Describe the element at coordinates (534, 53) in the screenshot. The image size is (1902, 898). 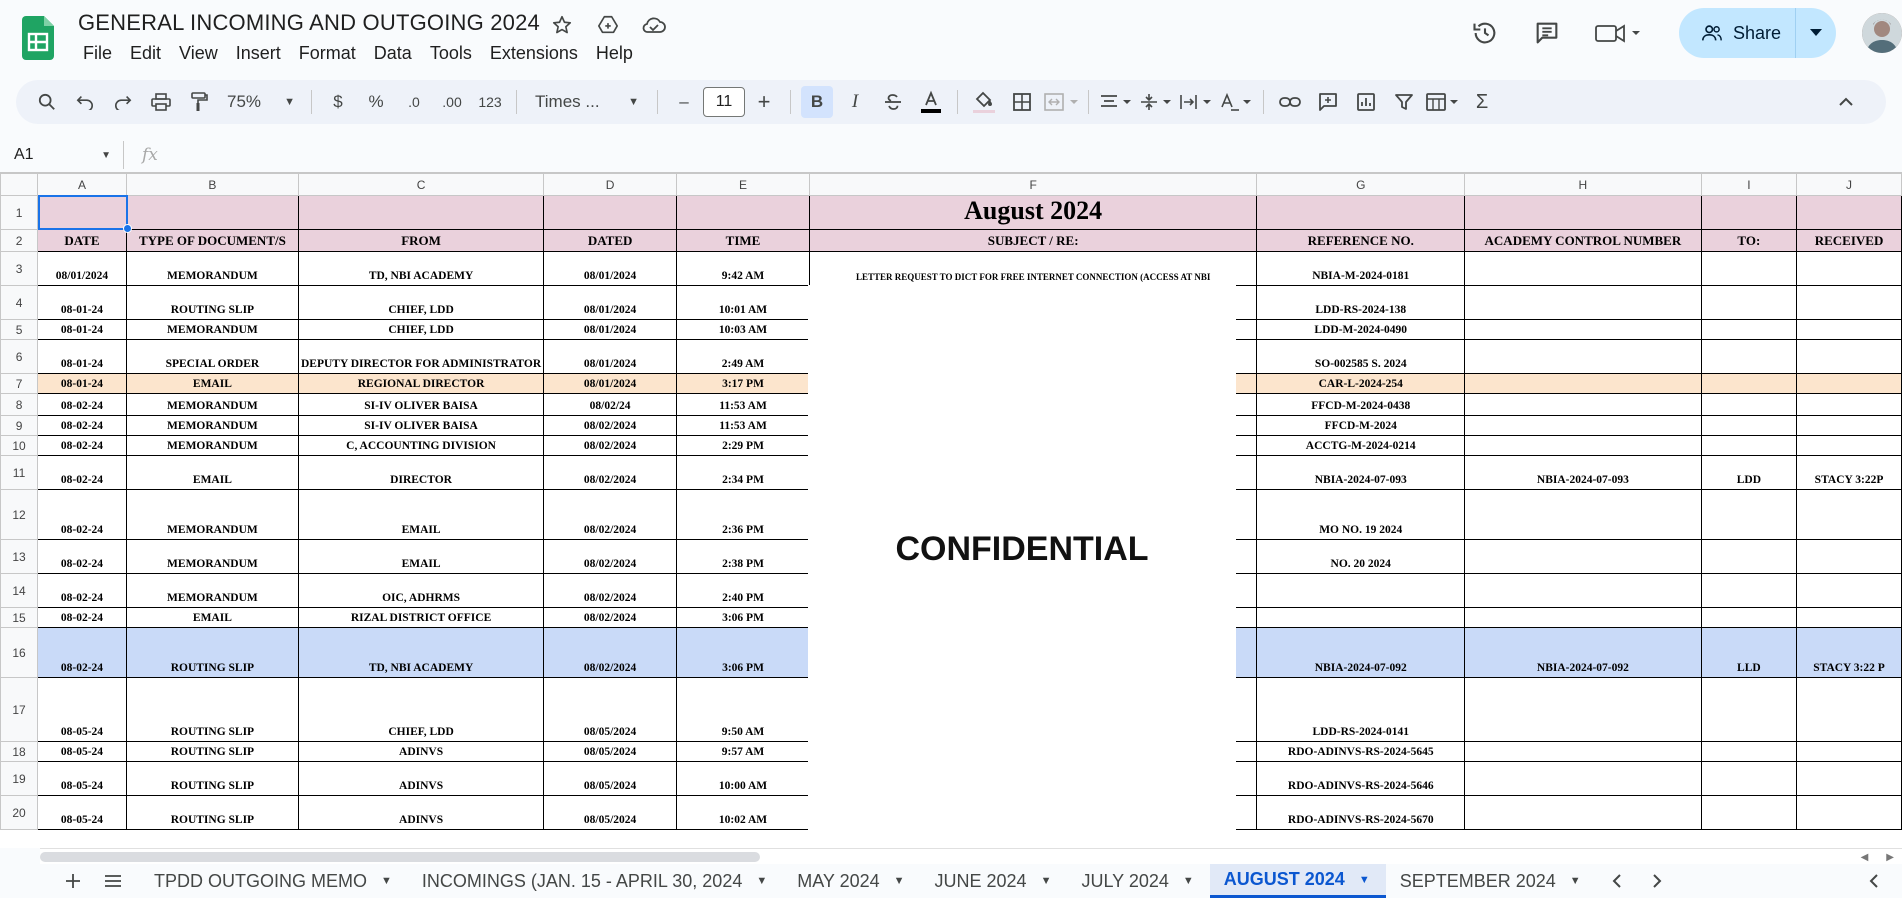
I see `menu-extensions: Extensions` at that location.